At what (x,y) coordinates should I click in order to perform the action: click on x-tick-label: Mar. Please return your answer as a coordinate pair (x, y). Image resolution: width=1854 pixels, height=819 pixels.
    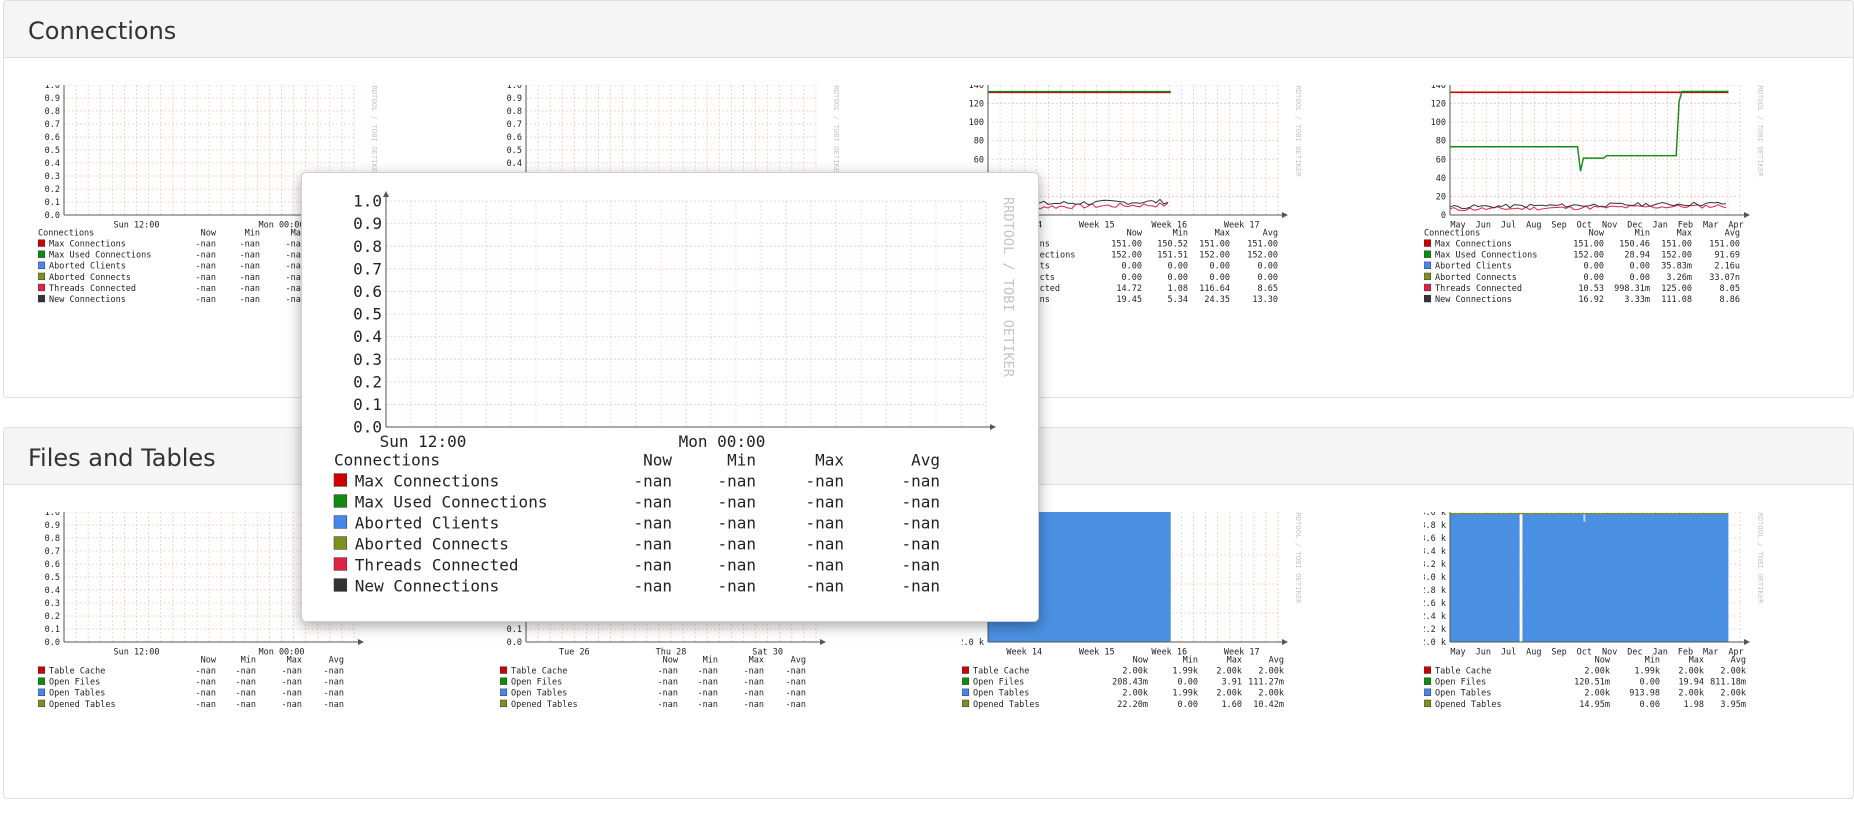
    Looking at the image, I should click on (1710, 653).